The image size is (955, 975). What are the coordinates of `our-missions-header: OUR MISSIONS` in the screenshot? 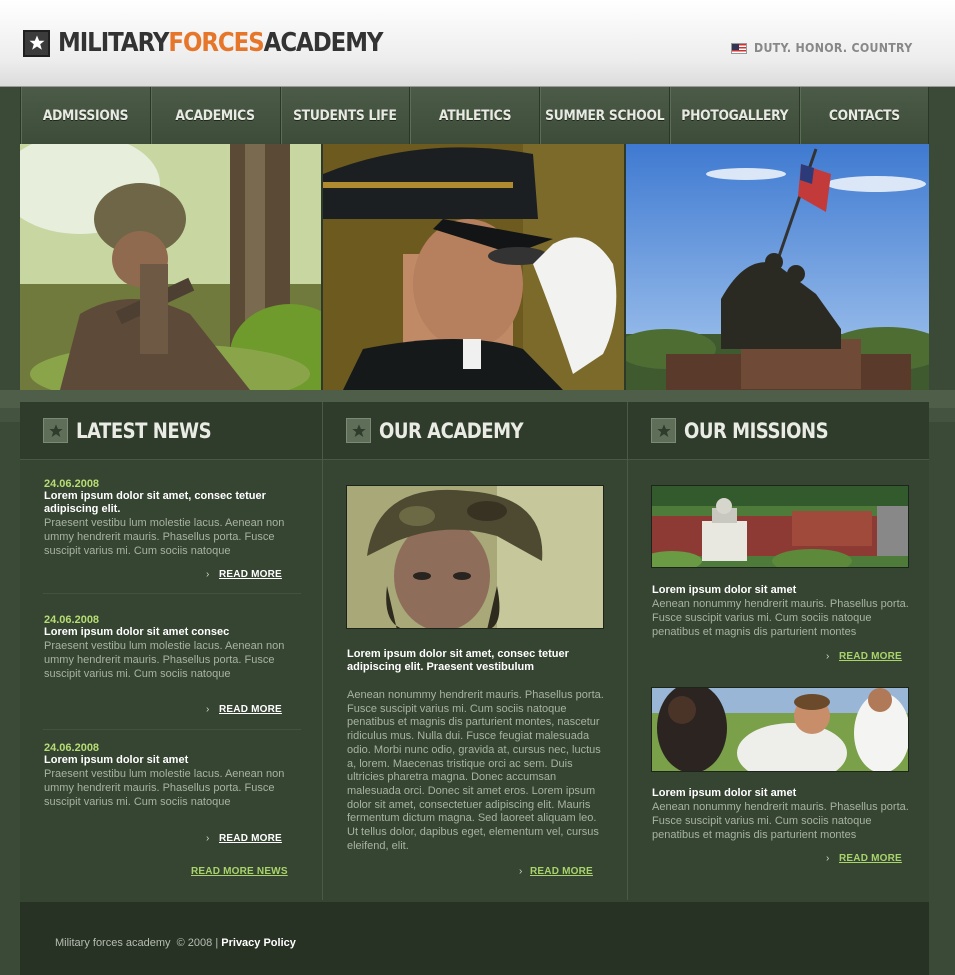 It's located at (778, 431).